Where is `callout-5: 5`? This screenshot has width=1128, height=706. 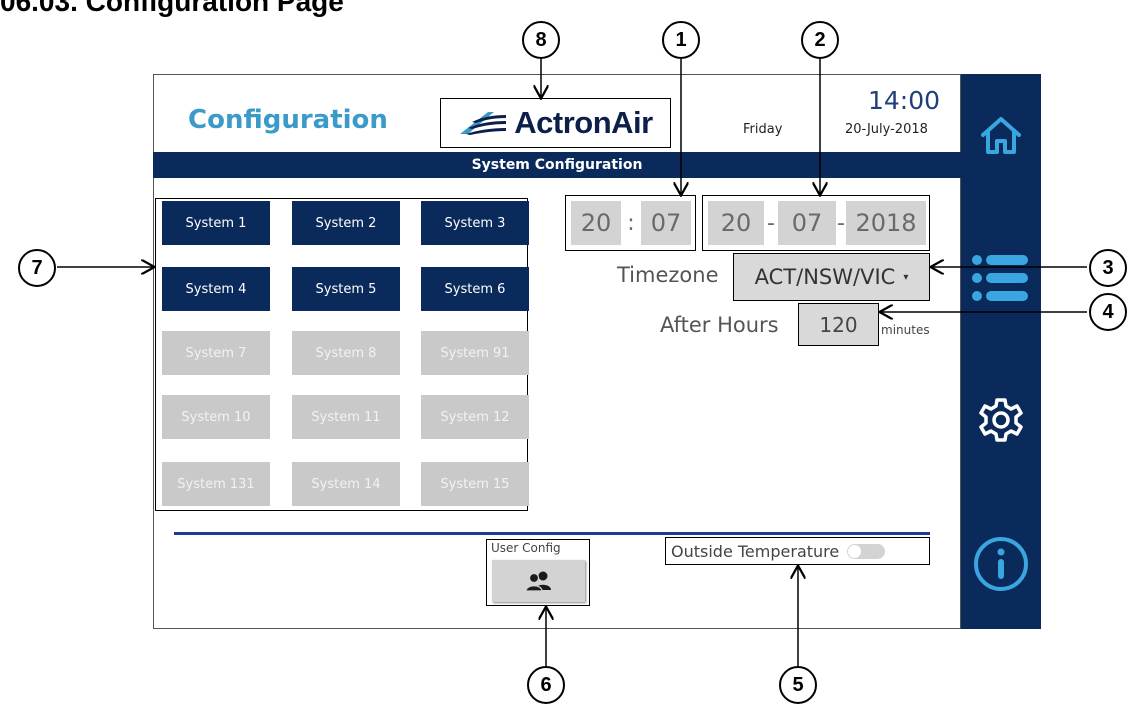
callout-5: 5 is located at coordinates (798, 685).